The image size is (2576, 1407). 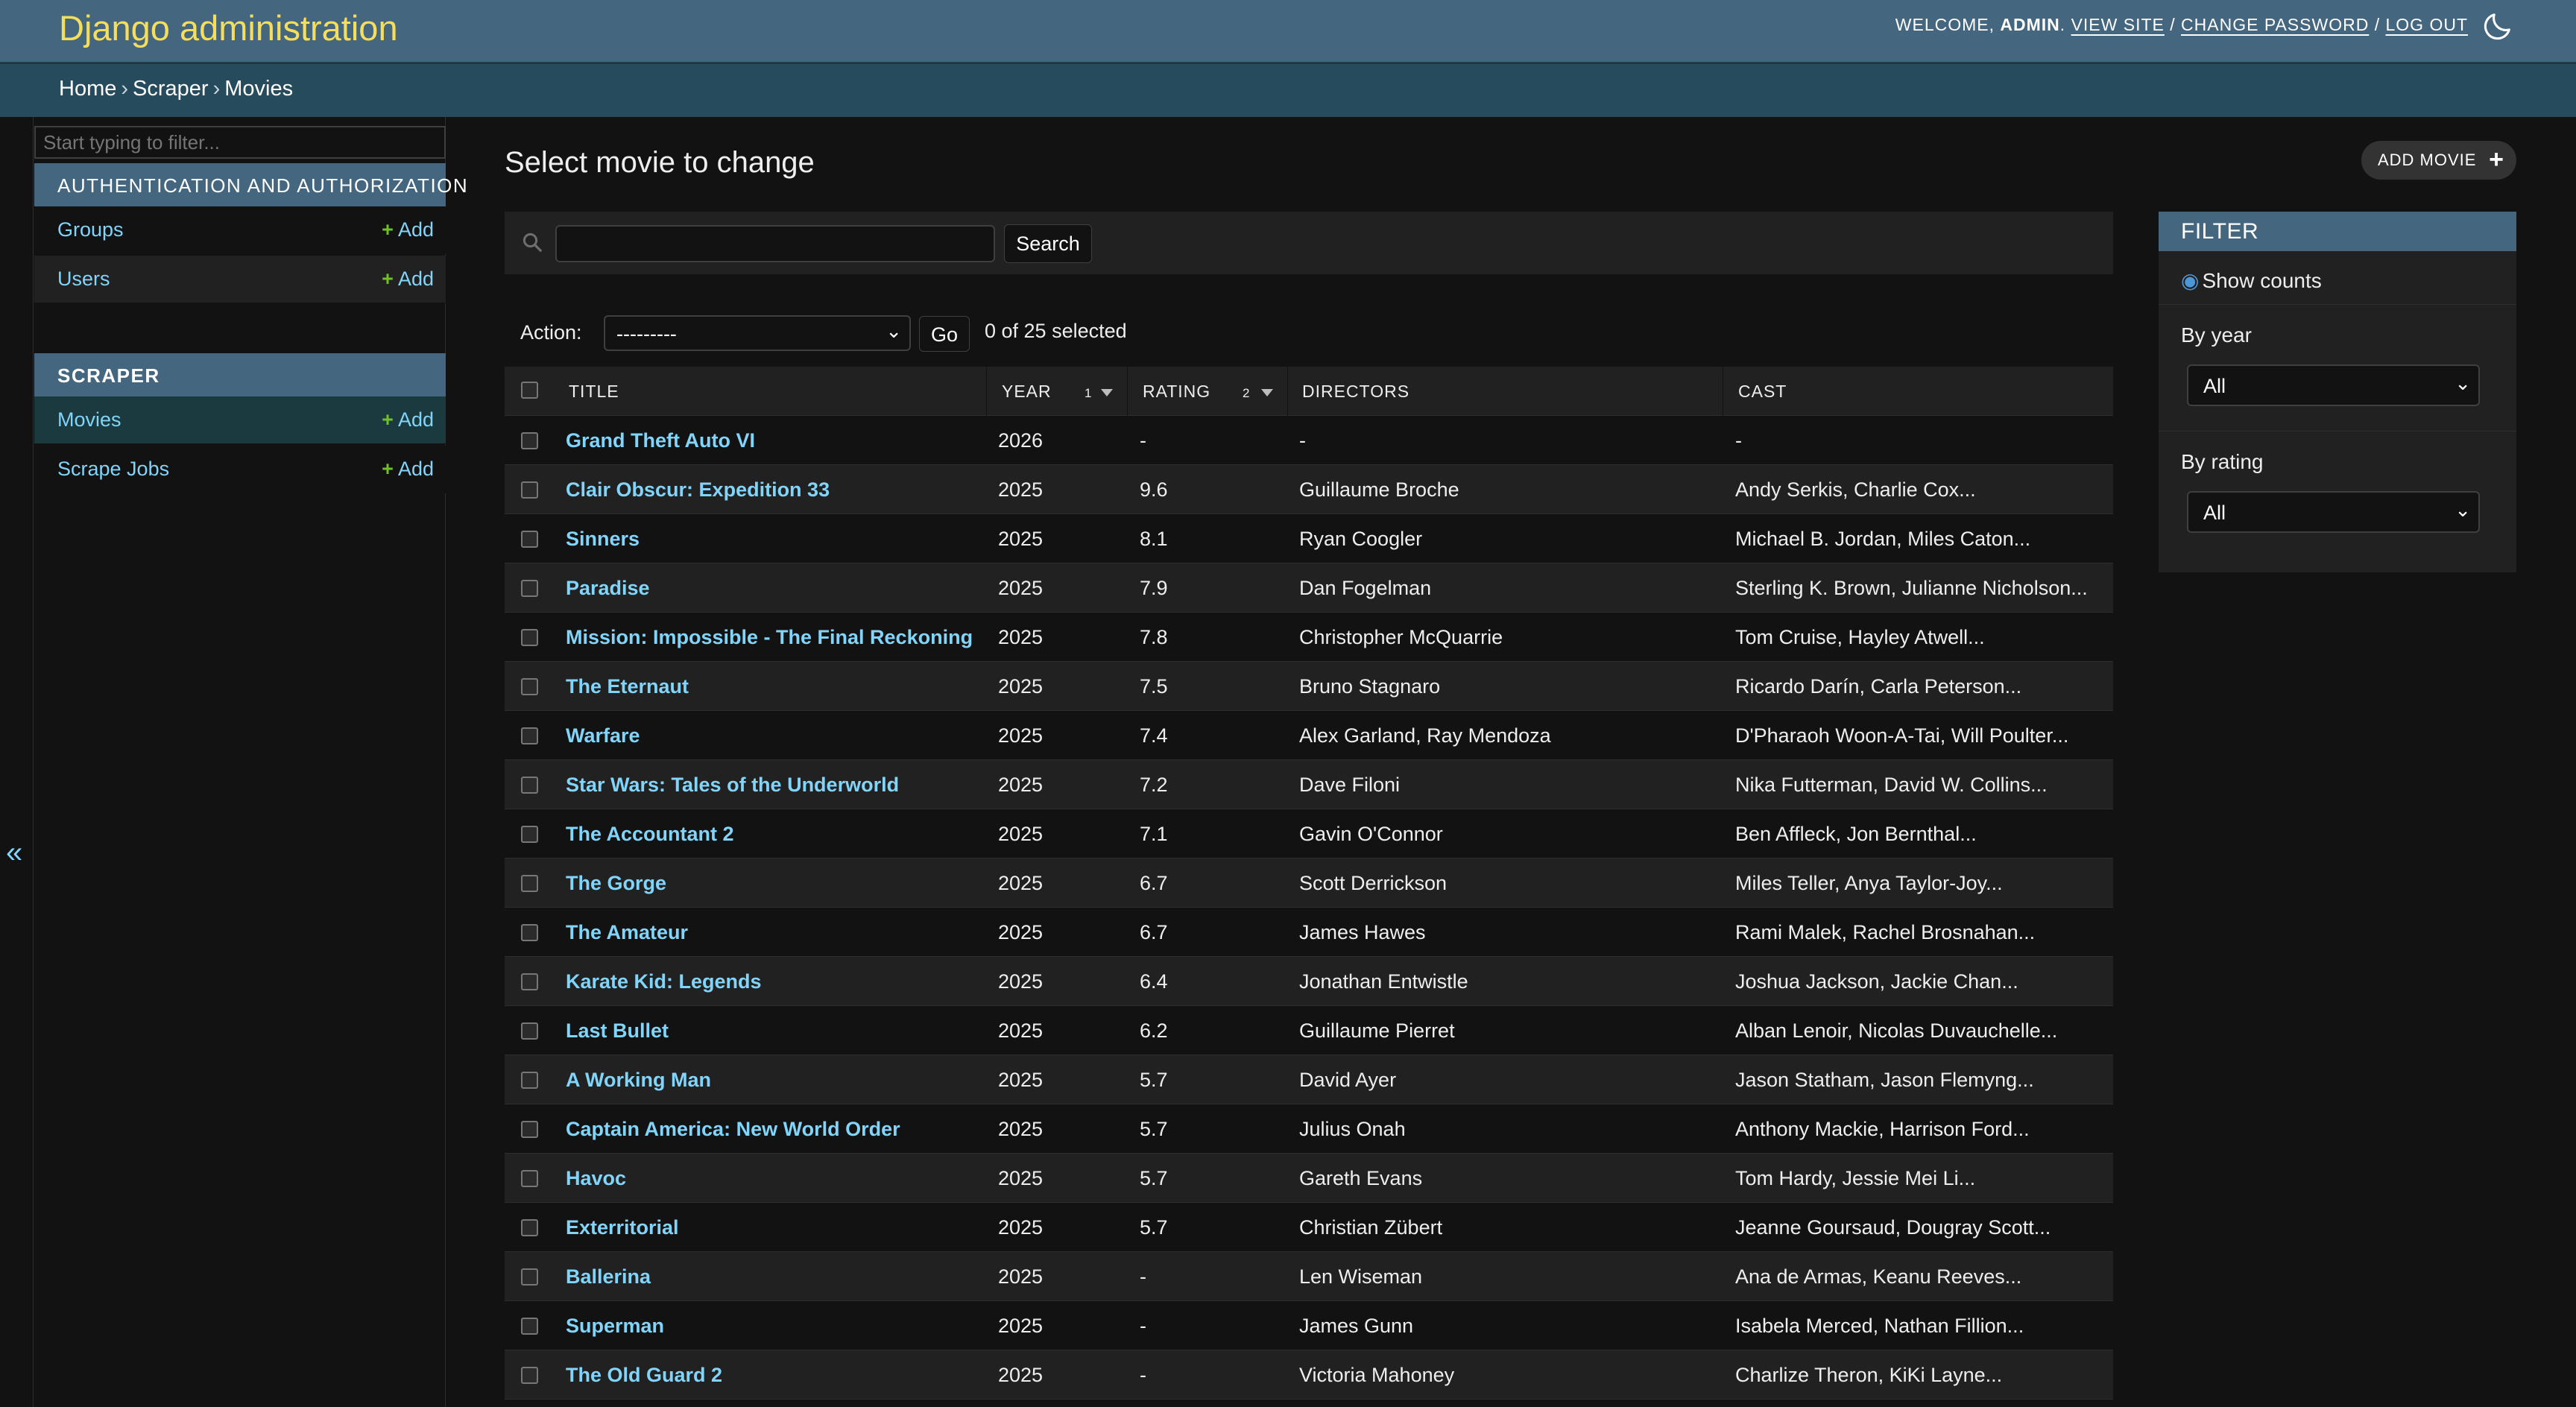 I want to click on sidebar-item-users: Users + Add, so click(x=240, y=279).